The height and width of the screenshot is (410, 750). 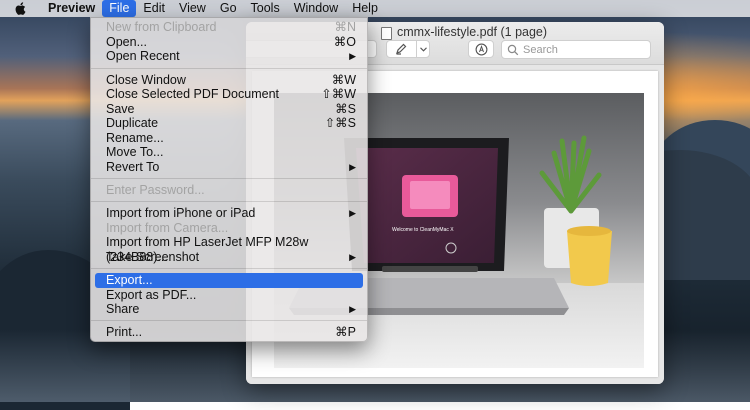 What do you see at coordinates (423, 230) in the screenshot?
I see `laptop-screen-text: Welcome to CleanMyMac X` at bounding box center [423, 230].